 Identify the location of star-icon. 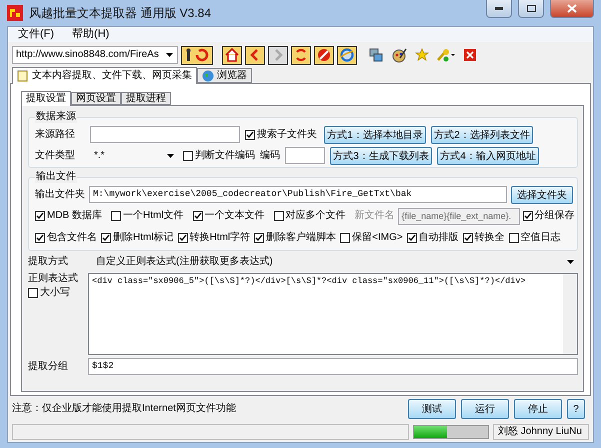
(422, 55).